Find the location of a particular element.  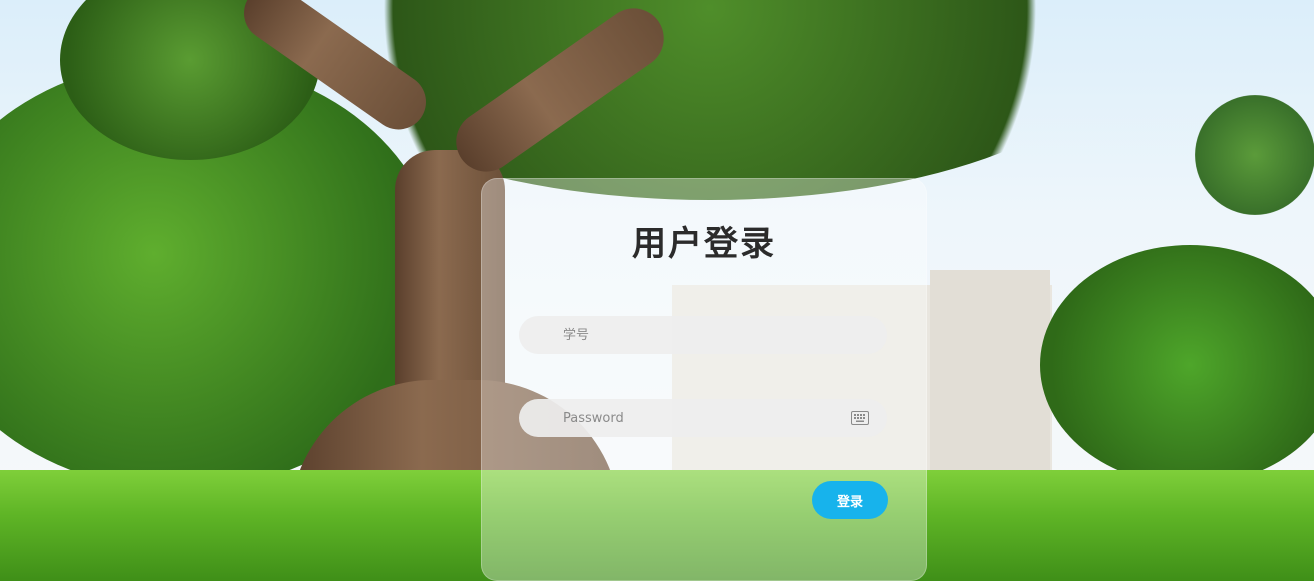

password-field is located at coordinates (703, 418).